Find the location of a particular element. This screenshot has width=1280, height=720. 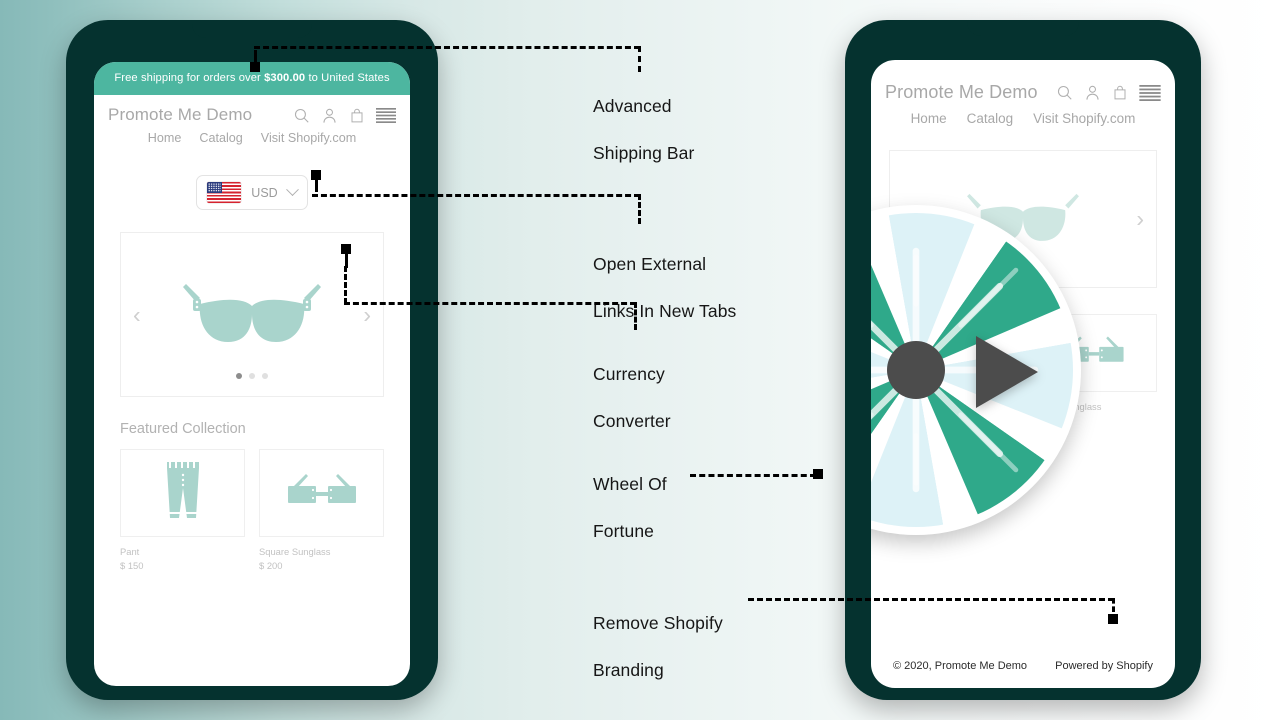

chevron-down-icon is located at coordinates (292, 190).